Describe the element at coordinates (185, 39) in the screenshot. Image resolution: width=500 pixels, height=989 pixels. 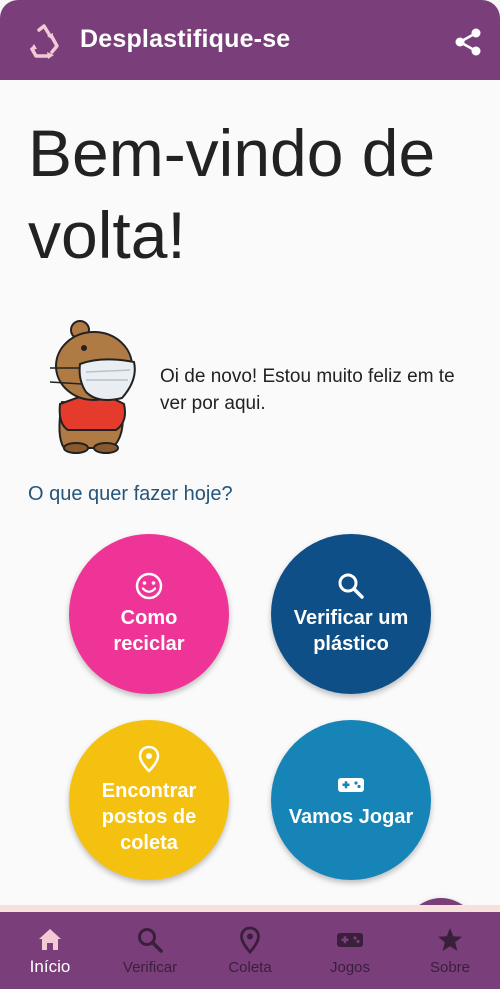
I see `app-title: Desplastifique-se` at that location.